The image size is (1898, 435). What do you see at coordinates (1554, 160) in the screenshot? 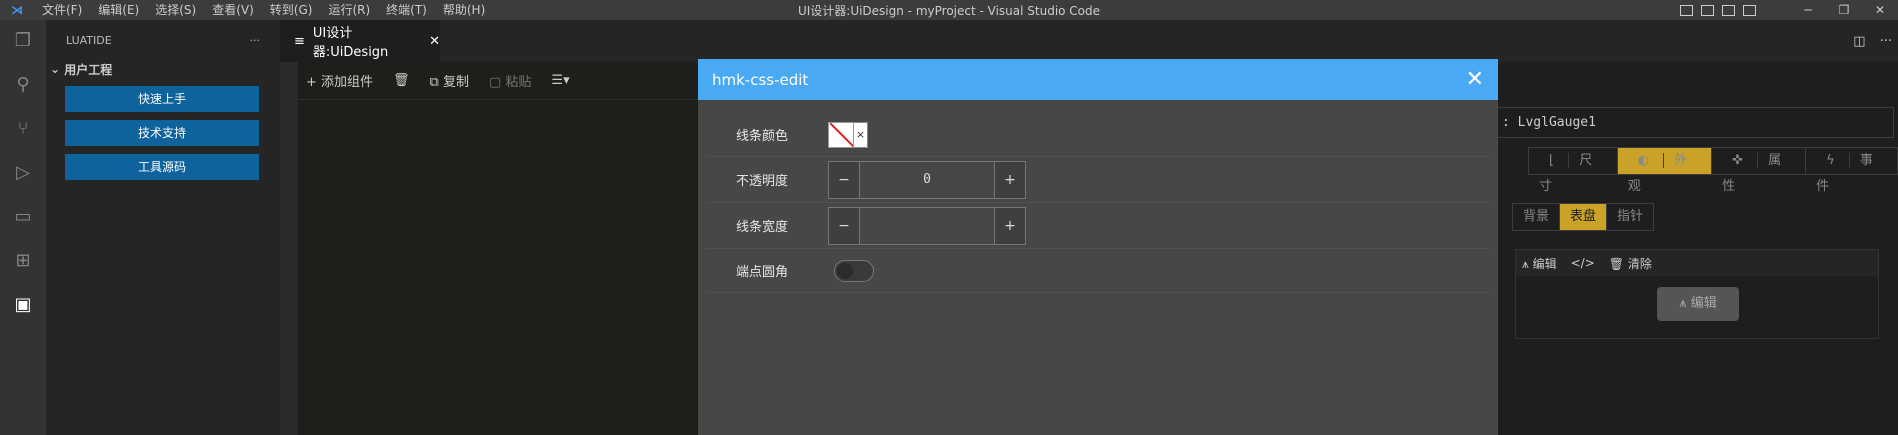
I see `size-icon: ⌊` at bounding box center [1554, 160].